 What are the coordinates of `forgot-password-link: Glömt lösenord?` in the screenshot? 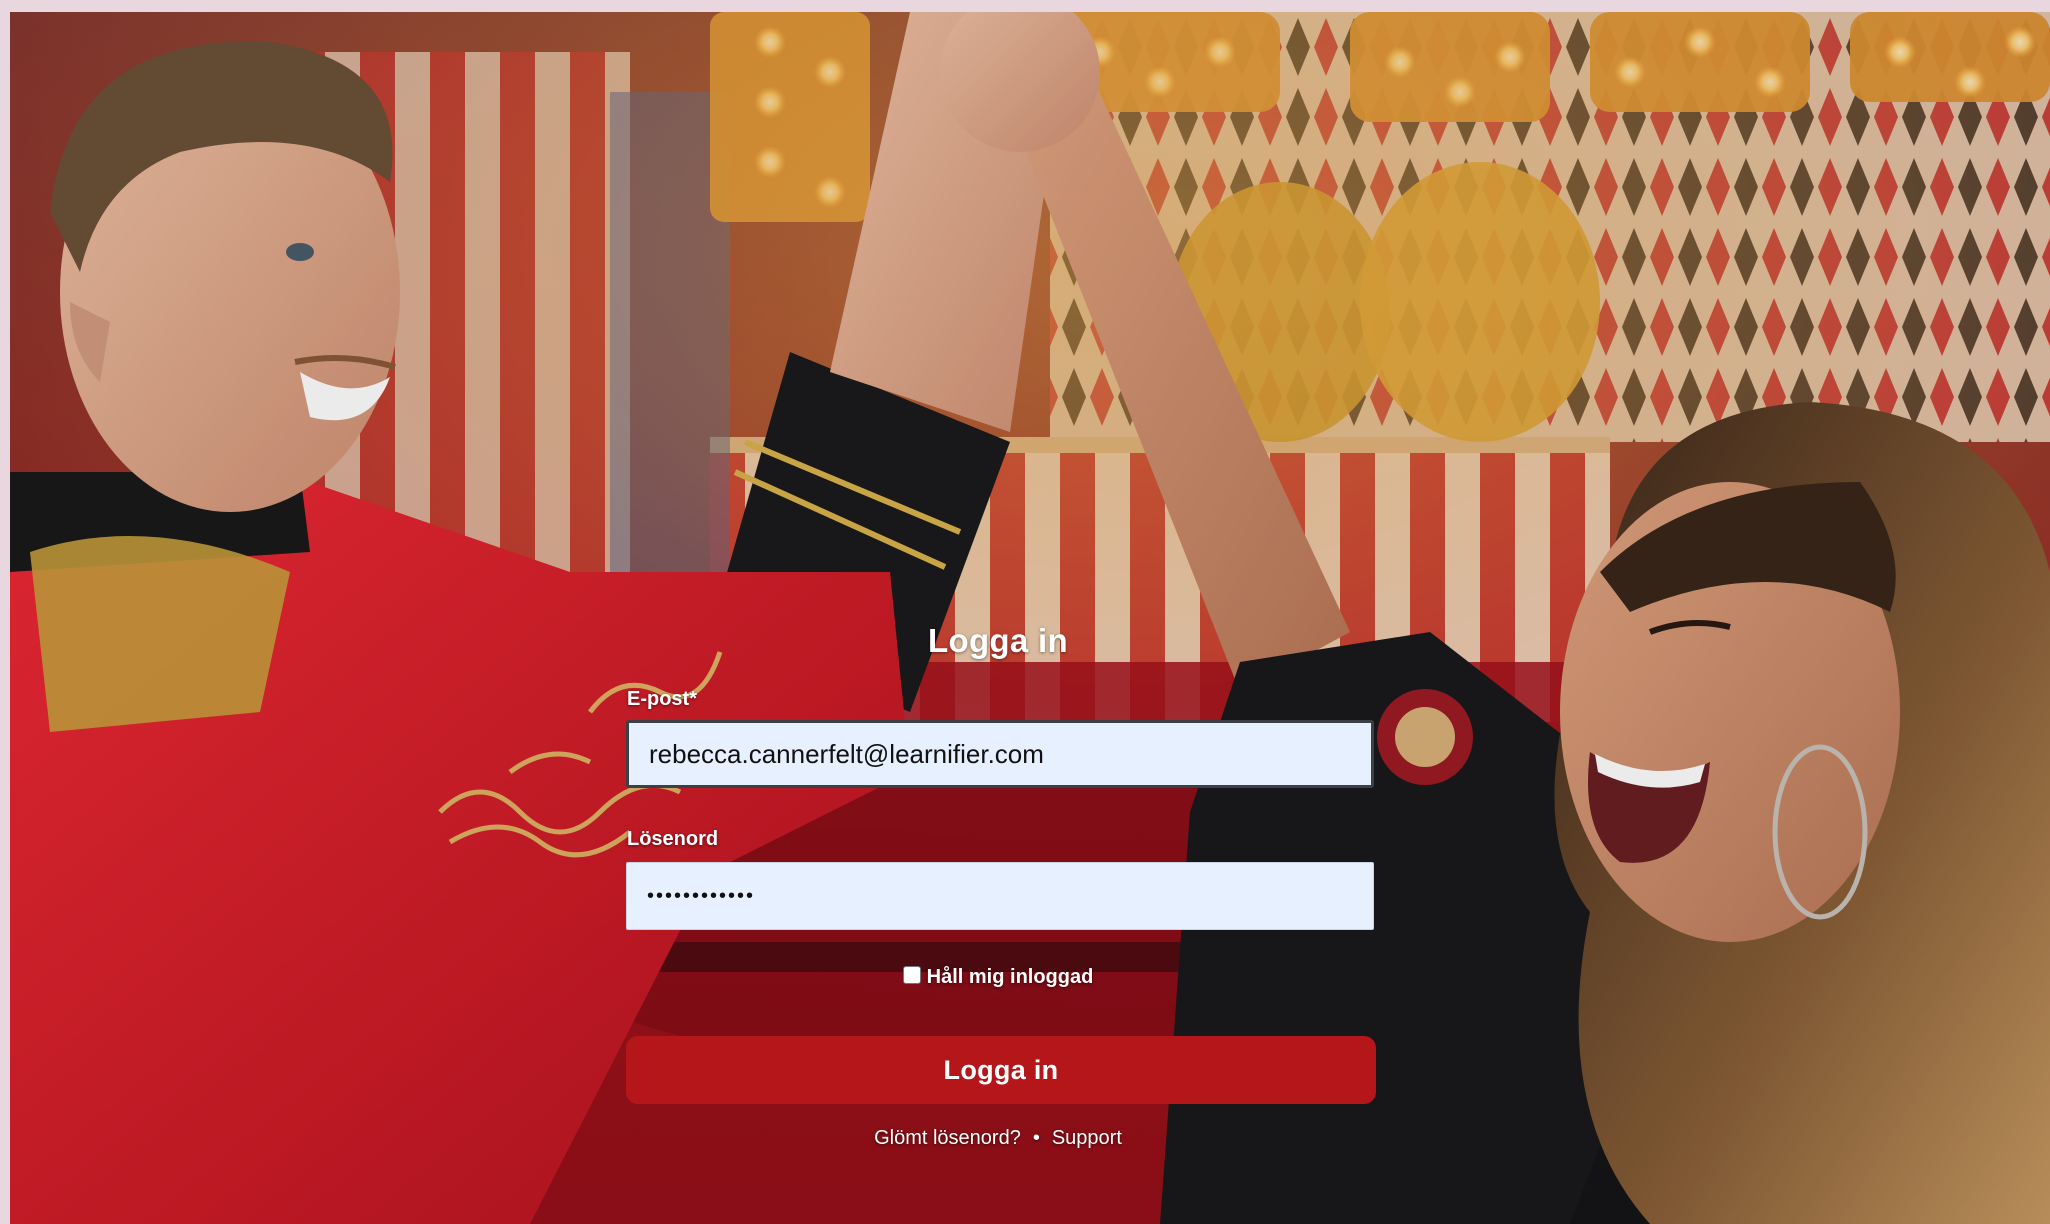 It's located at (947, 1138).